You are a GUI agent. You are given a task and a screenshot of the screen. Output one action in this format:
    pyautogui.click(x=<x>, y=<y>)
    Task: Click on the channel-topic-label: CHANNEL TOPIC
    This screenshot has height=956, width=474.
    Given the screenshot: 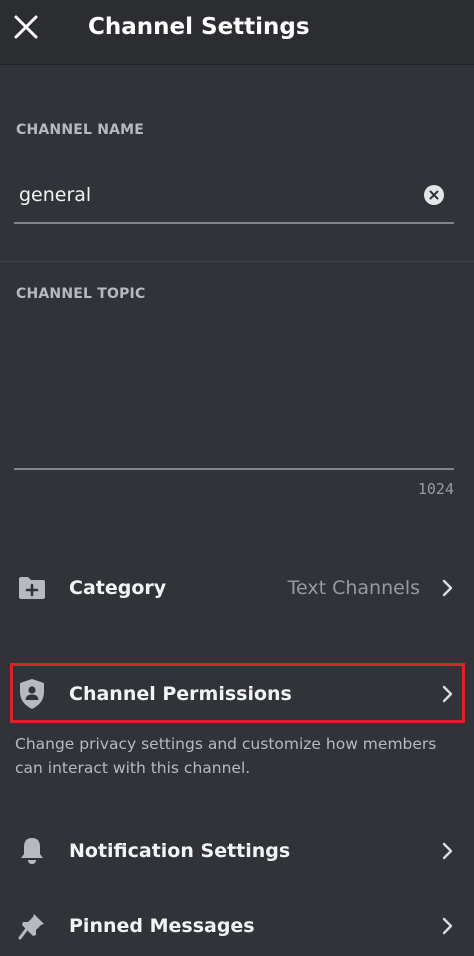 What is the action you would take?
    pyautogui.click(x=81, y=294)
    